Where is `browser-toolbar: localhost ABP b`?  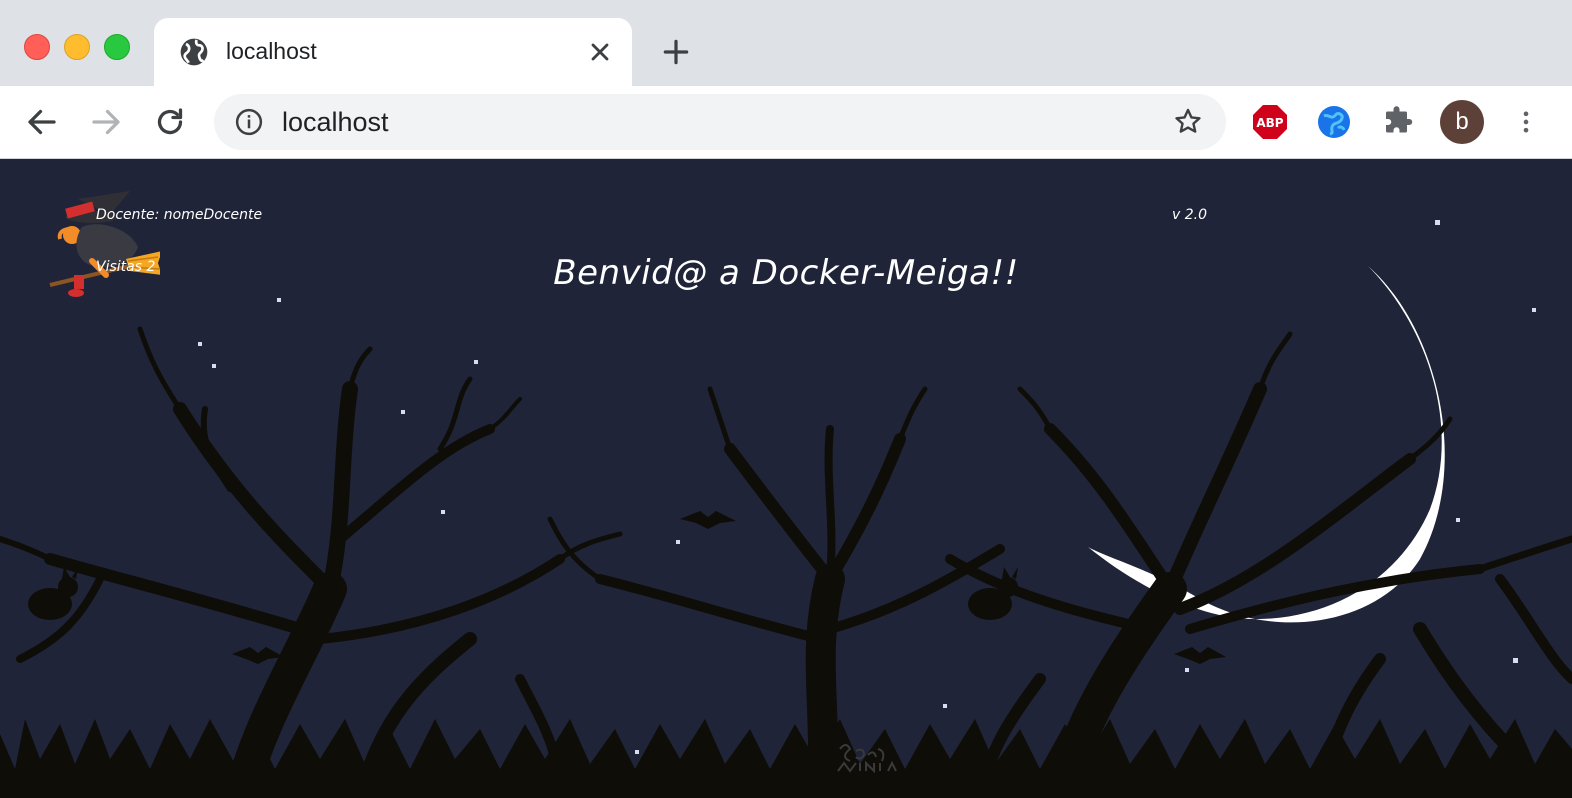 browser-toolbar: localhost ABP b is located at coordinates (786, 122).